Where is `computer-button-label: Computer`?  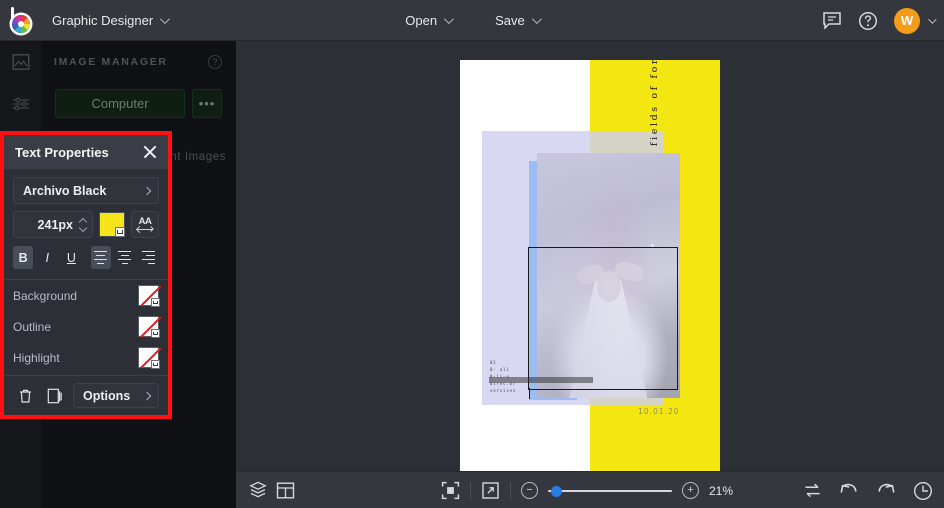
computer-button-label: Computer is located at coordinates (120, 103).